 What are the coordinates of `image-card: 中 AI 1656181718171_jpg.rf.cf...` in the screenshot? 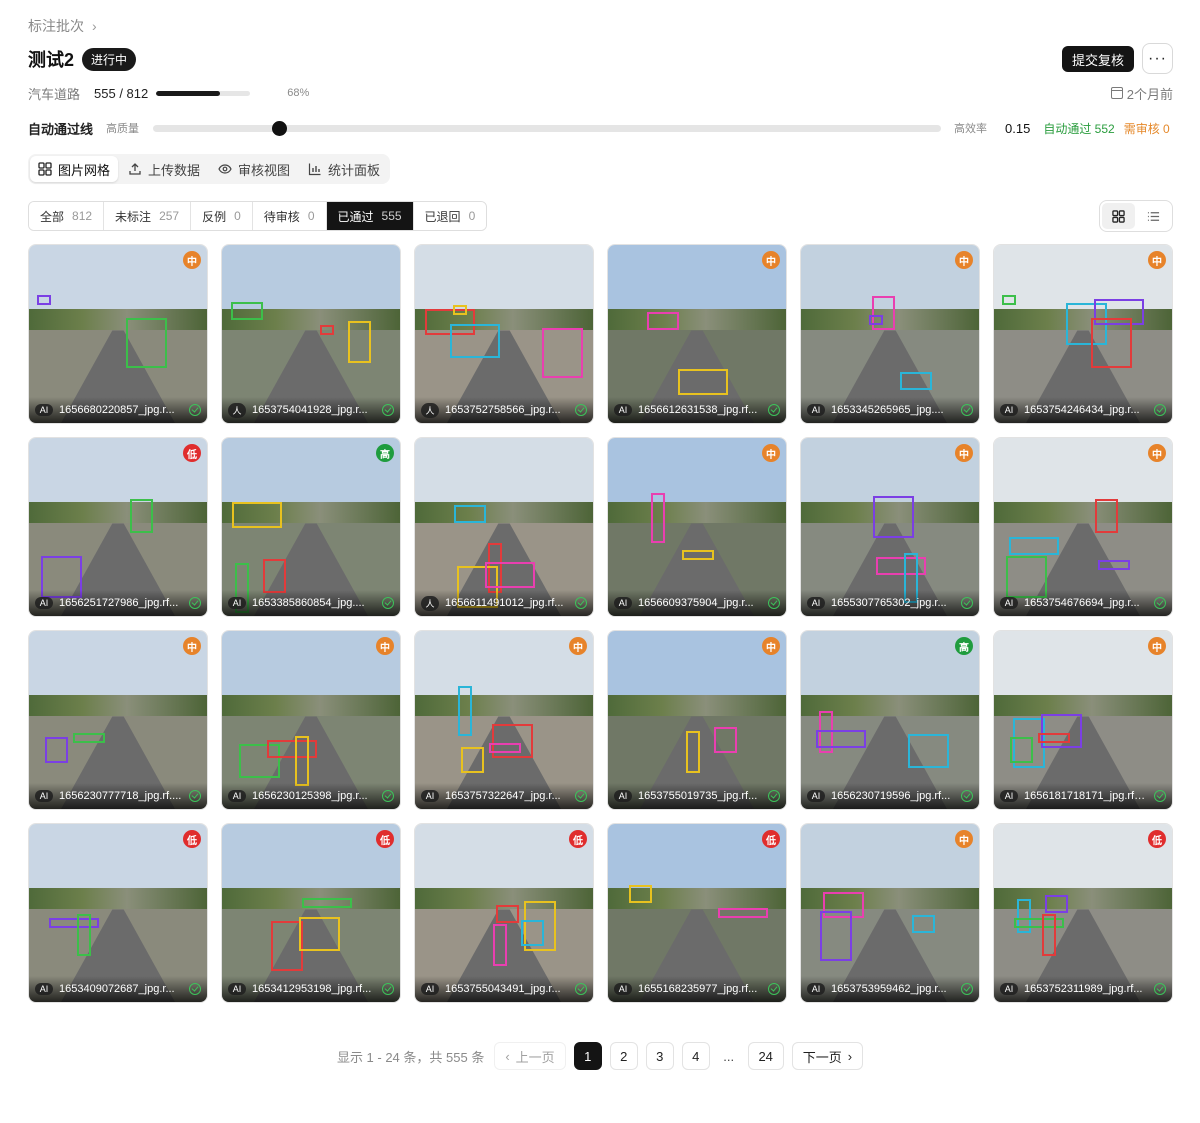 It's located at (1083, 720).